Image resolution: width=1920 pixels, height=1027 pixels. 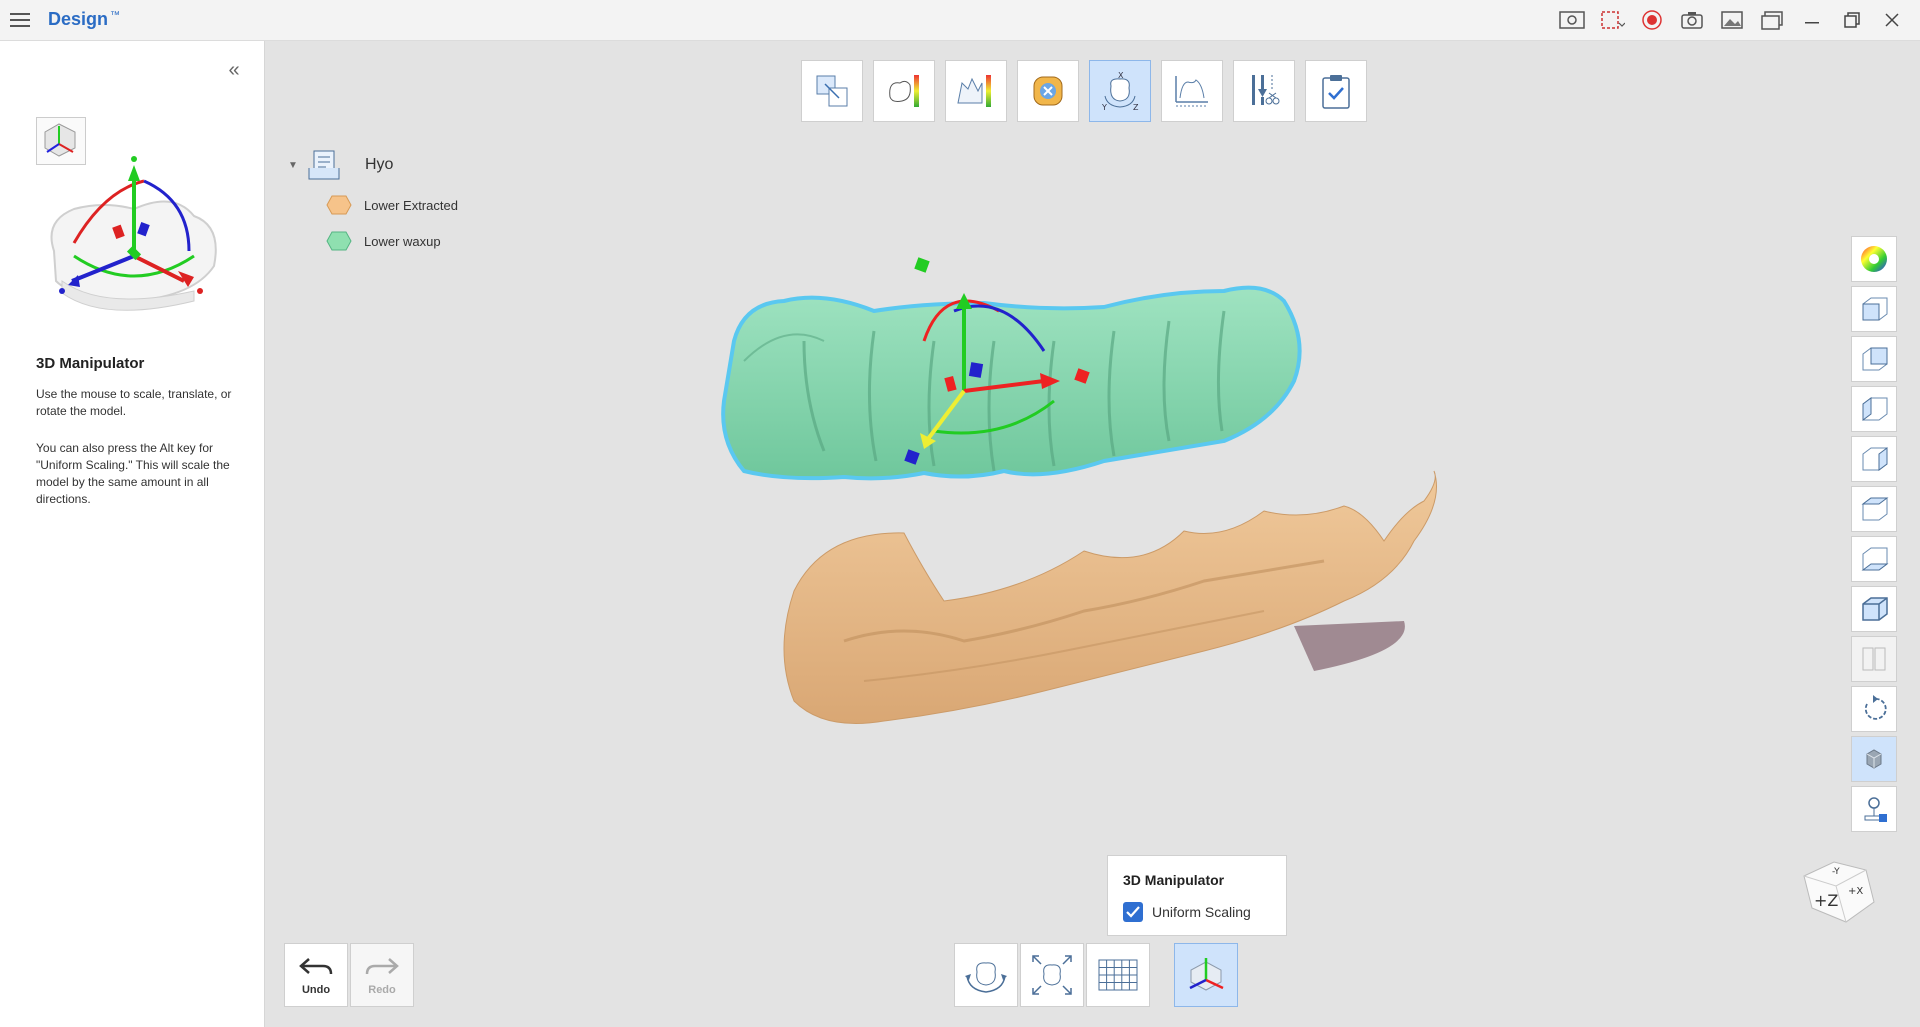 What do you see at coordinates (20, 20) in the screenshot?
I see `menu-icon` at bounding box center [20, 20].